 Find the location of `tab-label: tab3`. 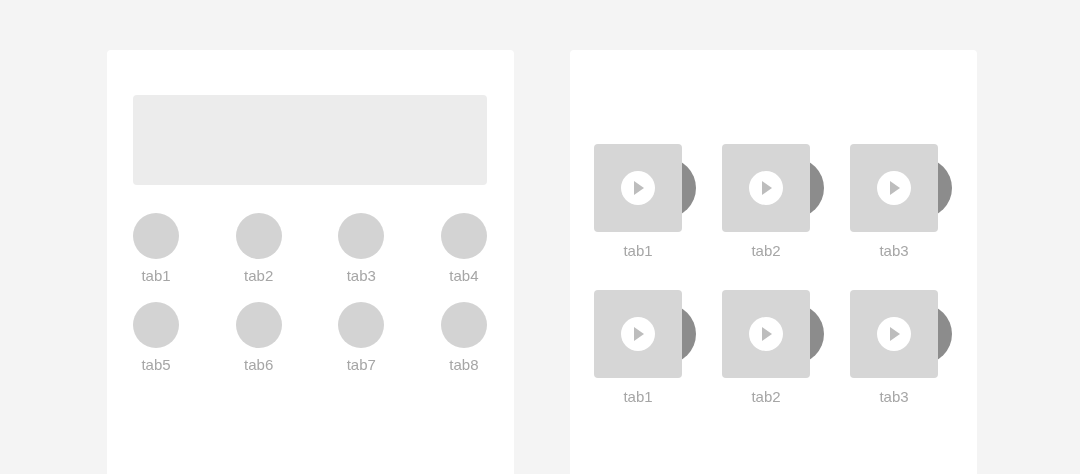

tab-label: tab3 is located at coordinates (361, 276).